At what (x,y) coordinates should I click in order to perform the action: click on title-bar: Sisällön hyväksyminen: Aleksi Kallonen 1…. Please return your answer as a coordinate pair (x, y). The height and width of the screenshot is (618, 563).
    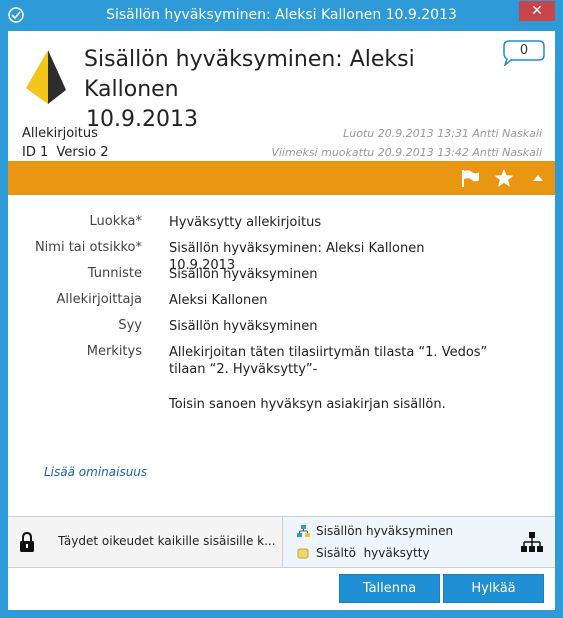
    Looking at the image, I should click on (281, 15).